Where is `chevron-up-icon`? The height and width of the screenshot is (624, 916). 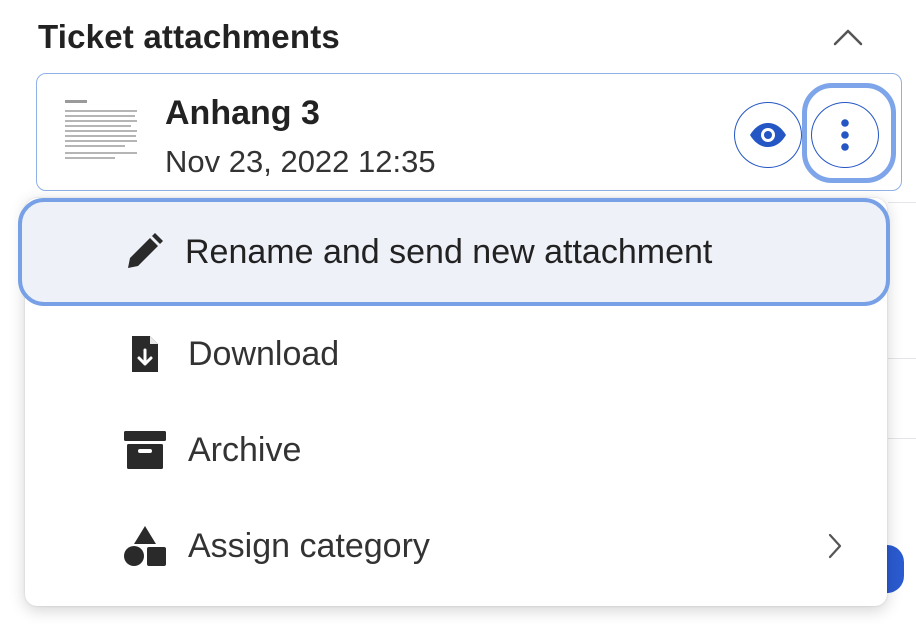 chevron-up-icon is located at coordinates (848, 37).